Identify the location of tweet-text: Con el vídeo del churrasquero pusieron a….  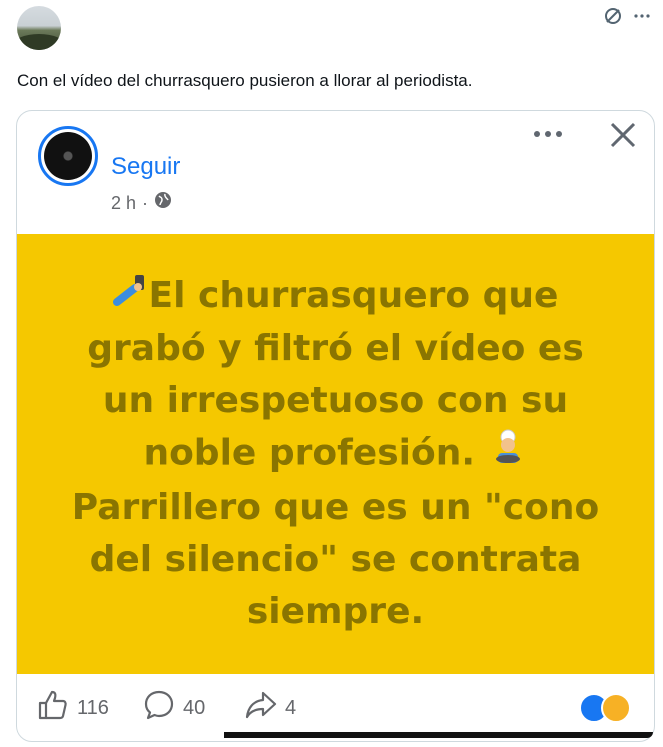
(245, 80).